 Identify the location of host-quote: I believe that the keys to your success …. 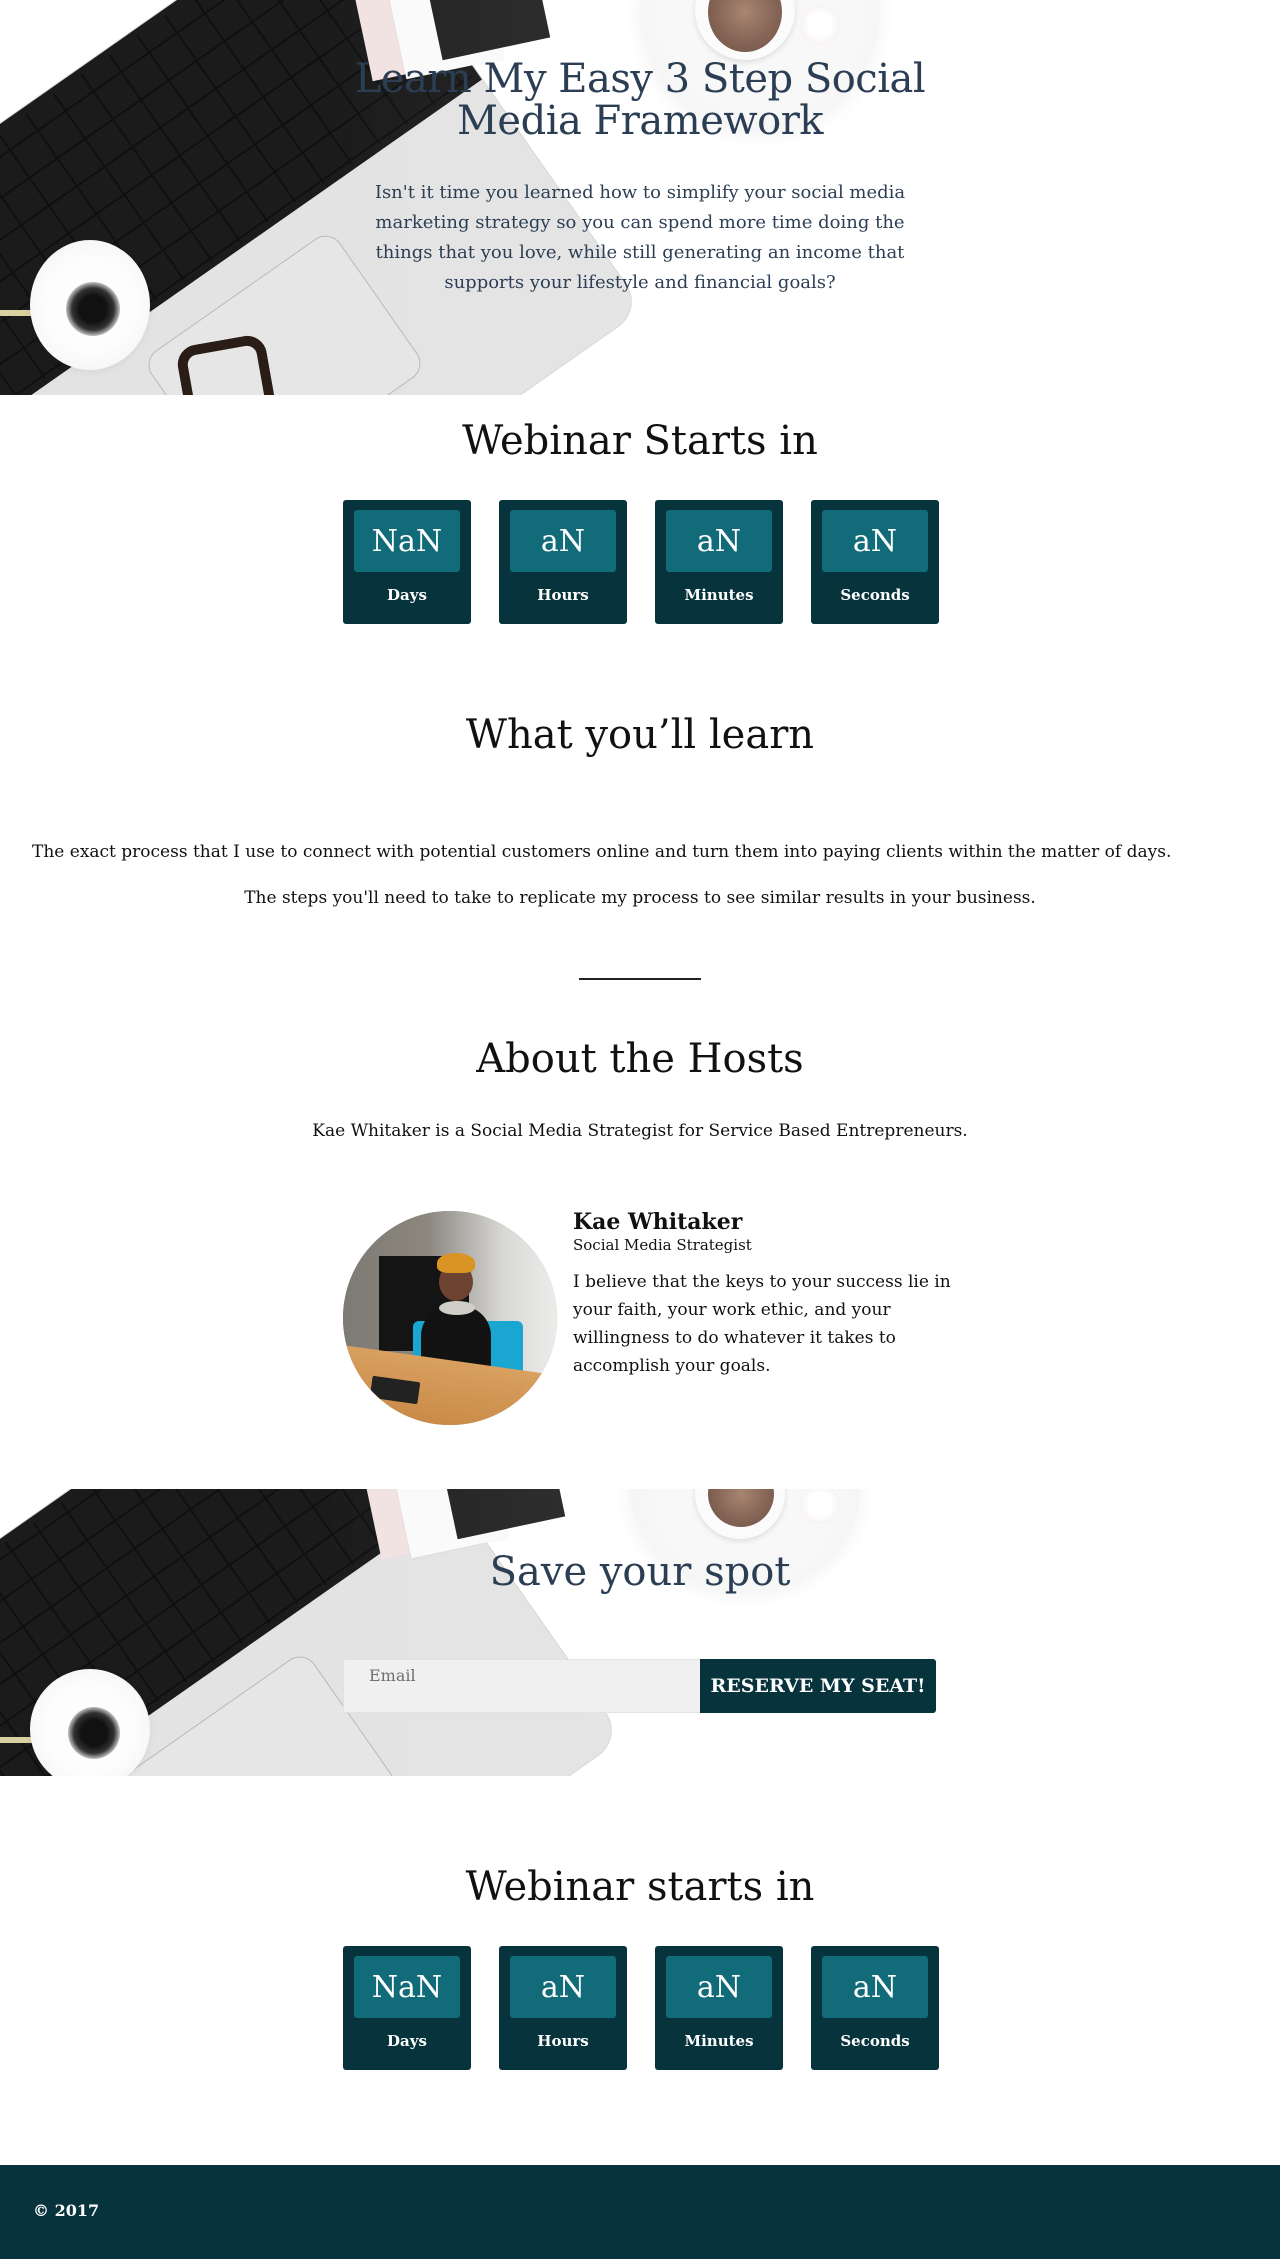
(762, 1324).